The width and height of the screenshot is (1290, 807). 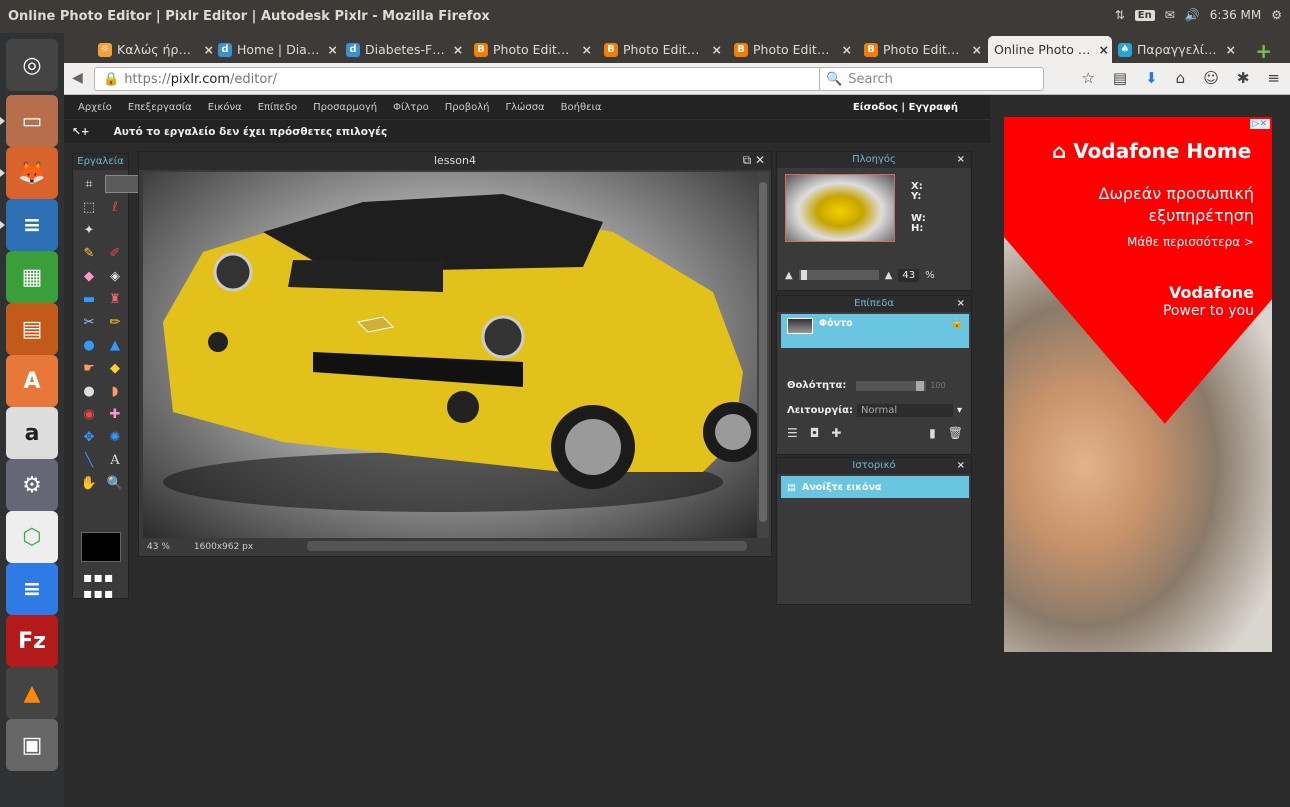 I want to click on new-layer-icon: ✚, so click(x=836, y=433).